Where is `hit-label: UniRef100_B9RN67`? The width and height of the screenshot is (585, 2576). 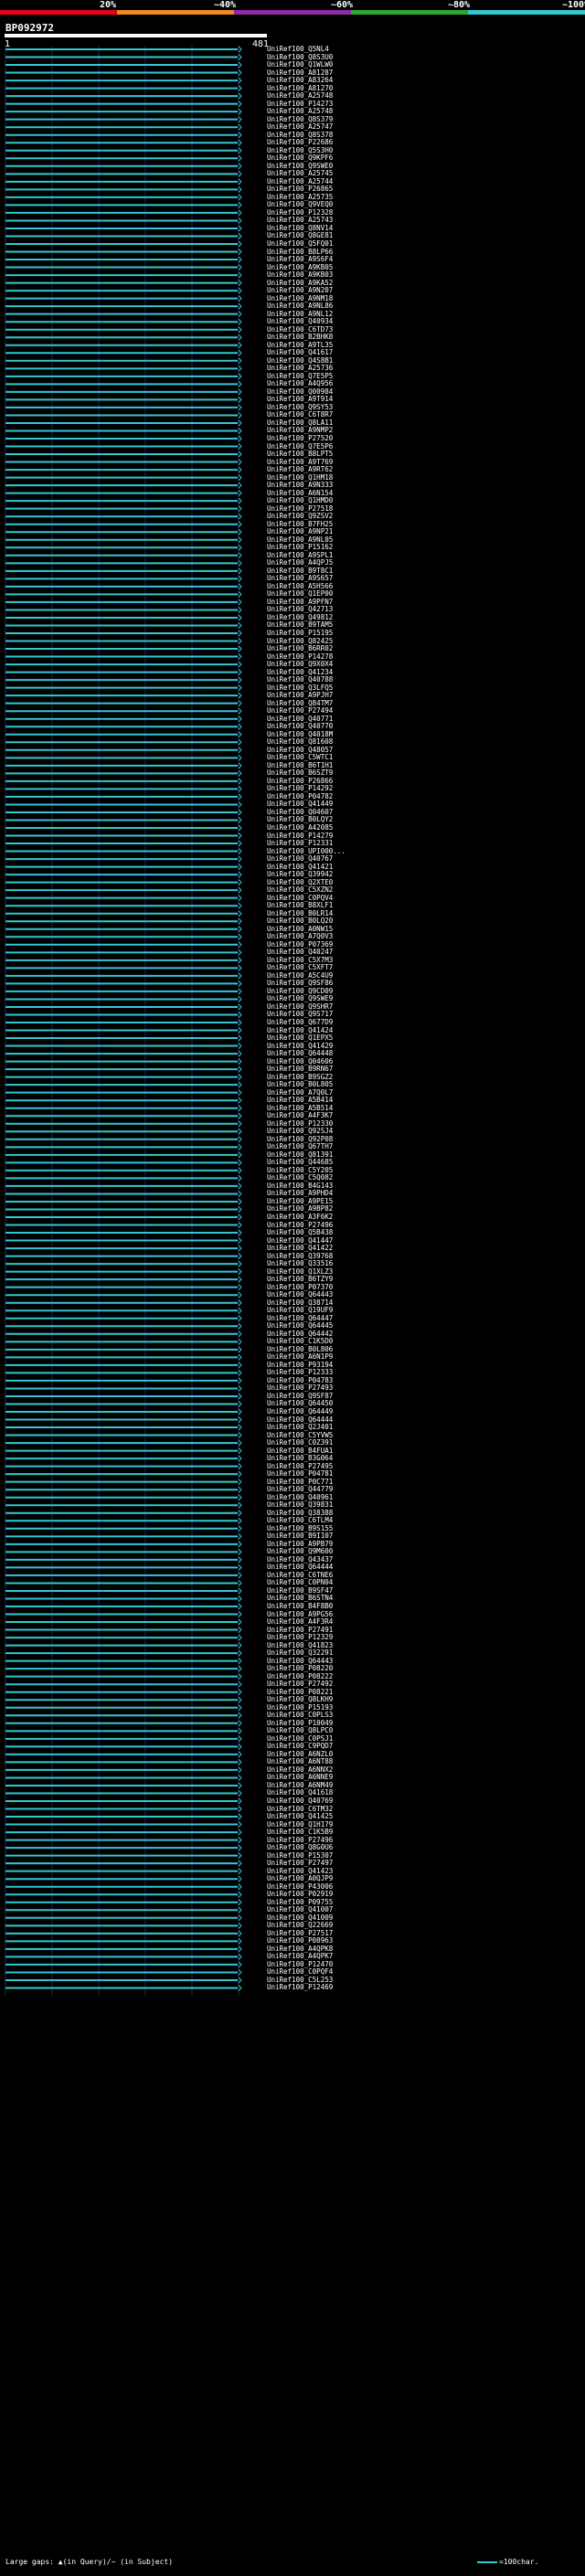
hit-label: UniRef100_B9RN67 is located at coordinates (300, 1069).